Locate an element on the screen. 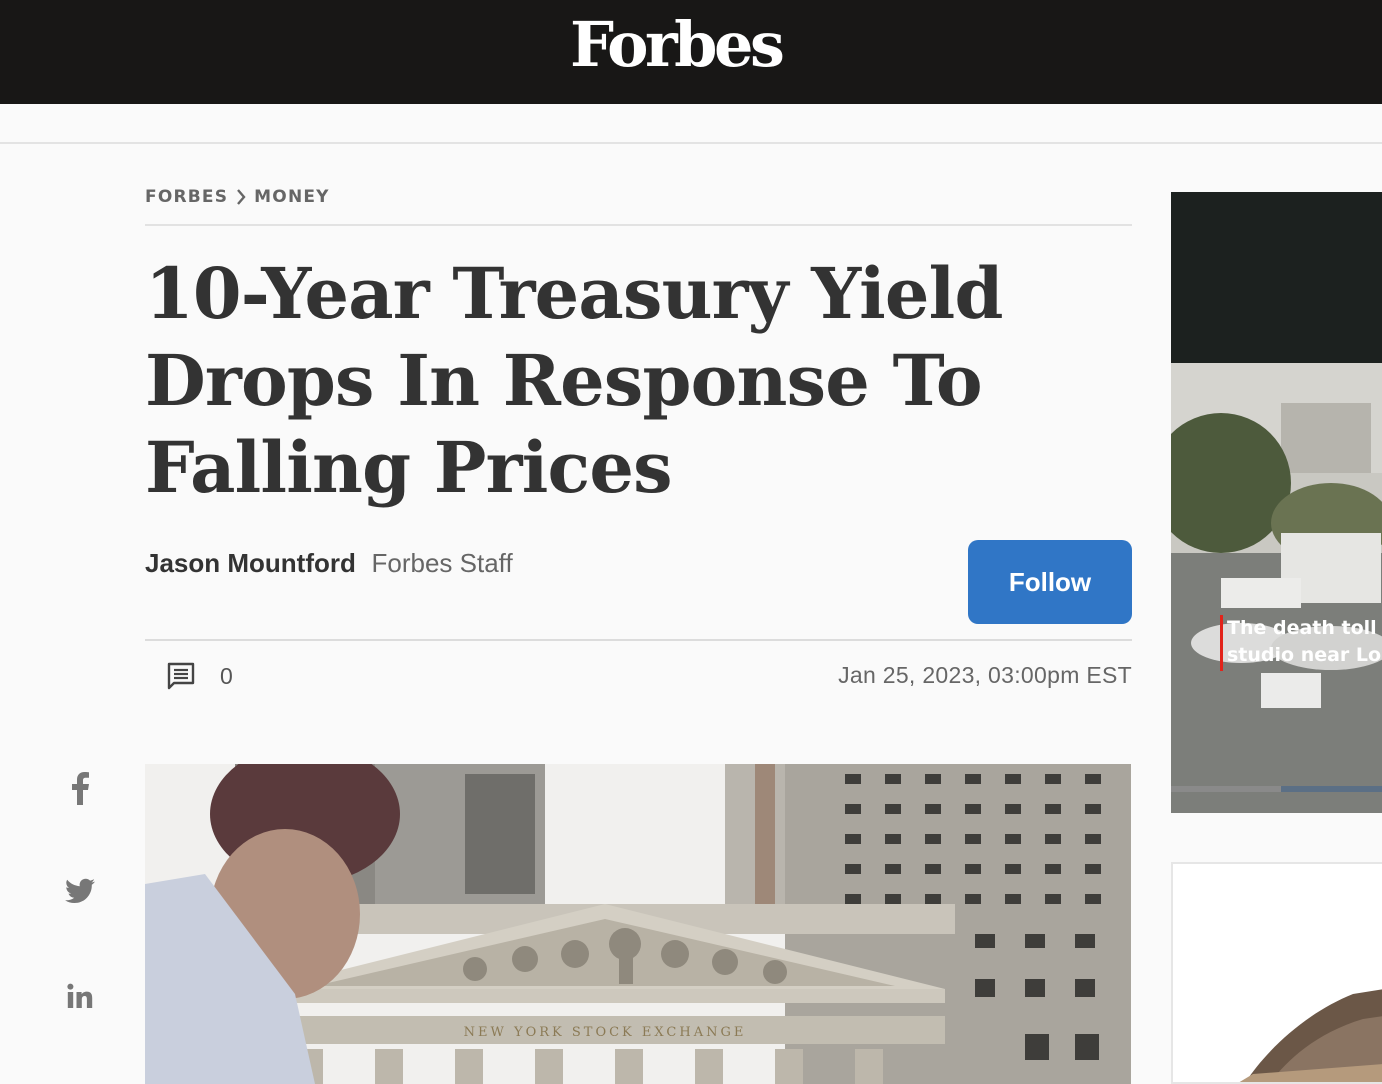 The image size is (1382, 1084). video-caption-line: The death toll f is located at coordinates (1304, 628).